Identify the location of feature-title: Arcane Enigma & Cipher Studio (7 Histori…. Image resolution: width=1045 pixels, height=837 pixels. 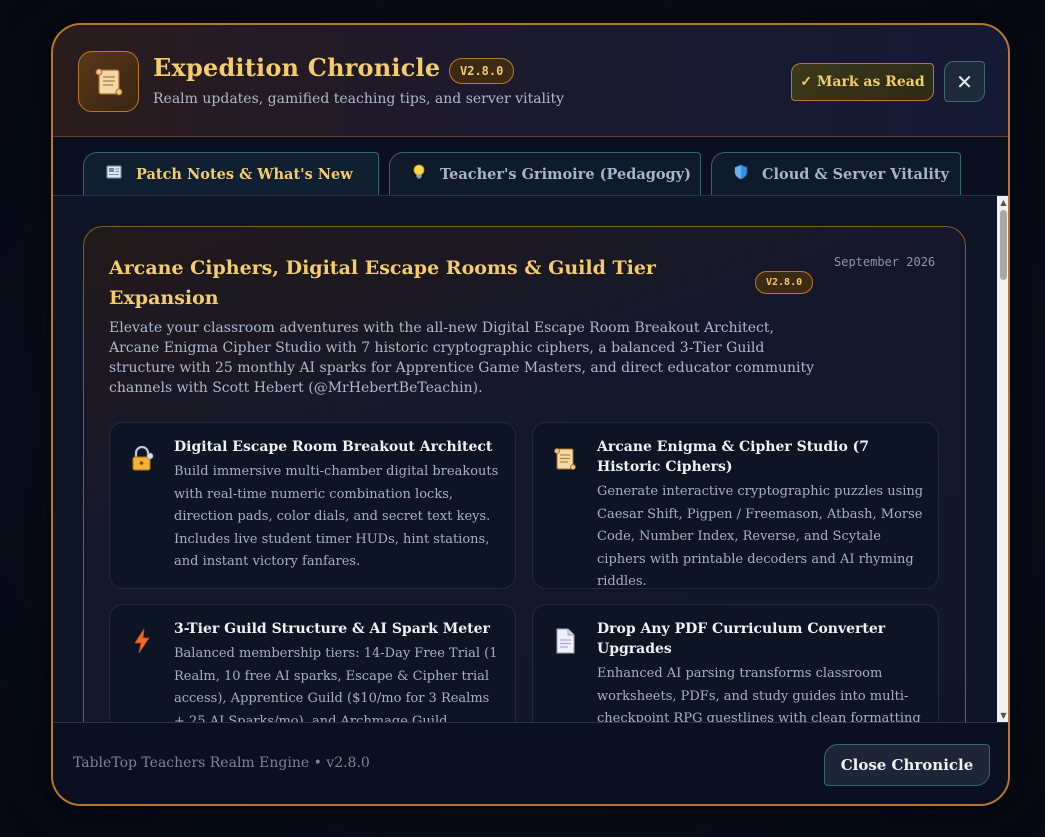
(733, 457).